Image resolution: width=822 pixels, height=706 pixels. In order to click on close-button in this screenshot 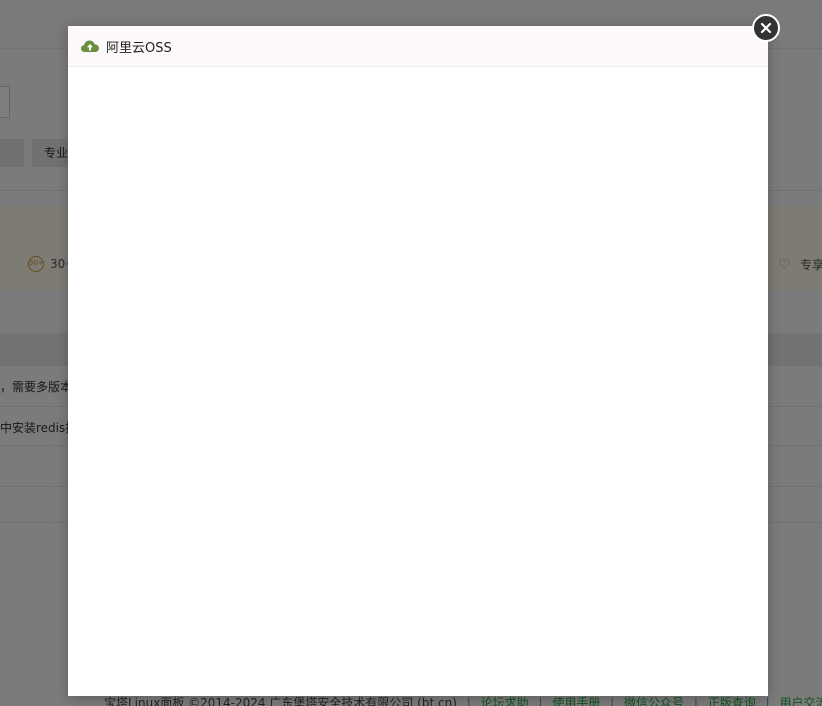, I will do `click(766, 28)`.